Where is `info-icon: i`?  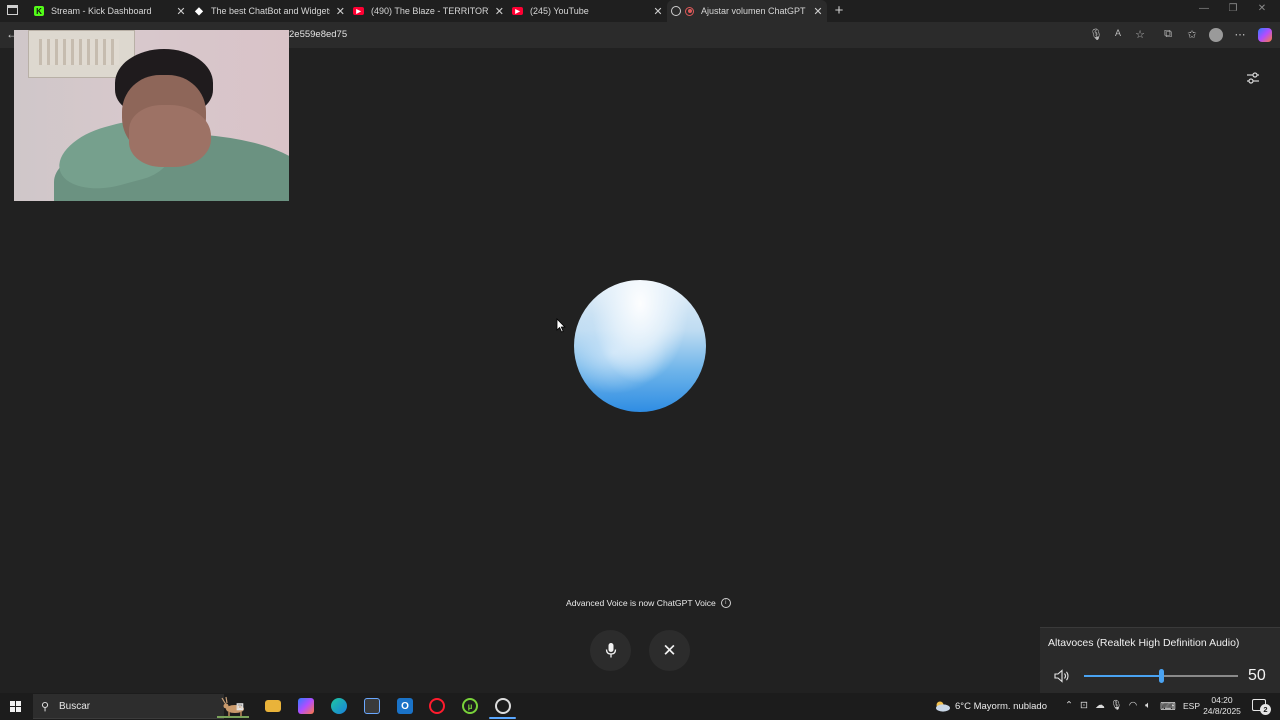
info-icon: i is located at coordinates (725, 603).